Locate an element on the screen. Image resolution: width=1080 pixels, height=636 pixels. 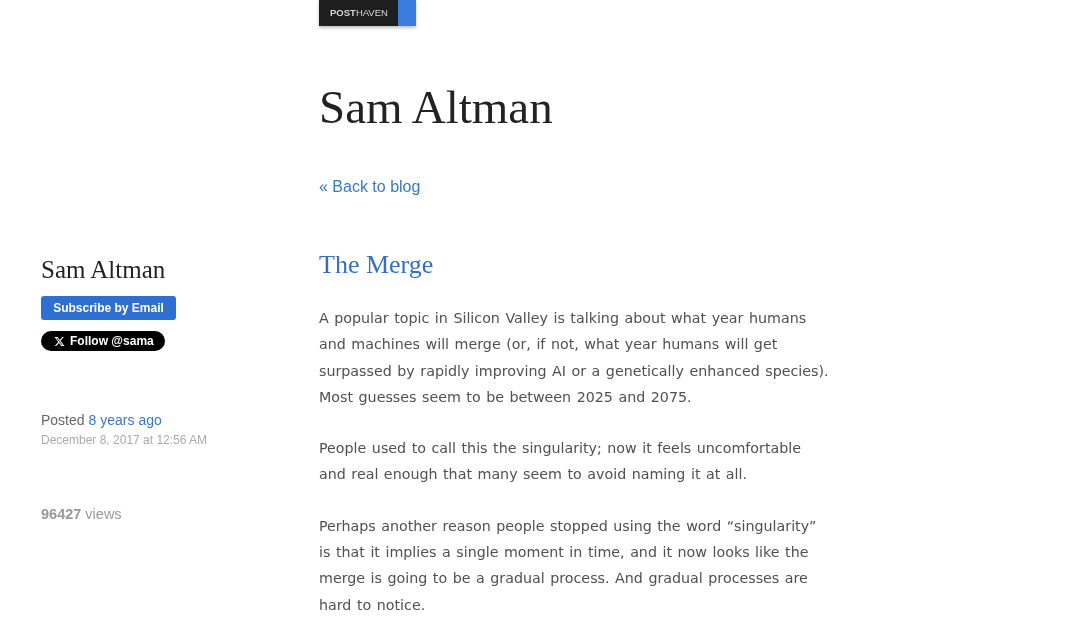
posted-link: 8 years ago is located at coordinates (125, 420).